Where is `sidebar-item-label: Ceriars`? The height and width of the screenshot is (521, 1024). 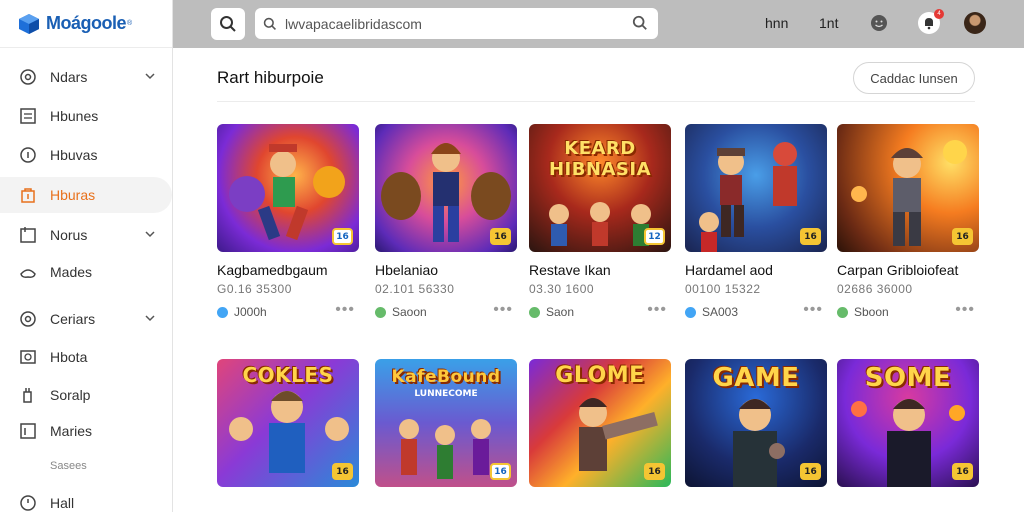 sidebar-item-label: Ceriars is located at coordinates (73, 319).